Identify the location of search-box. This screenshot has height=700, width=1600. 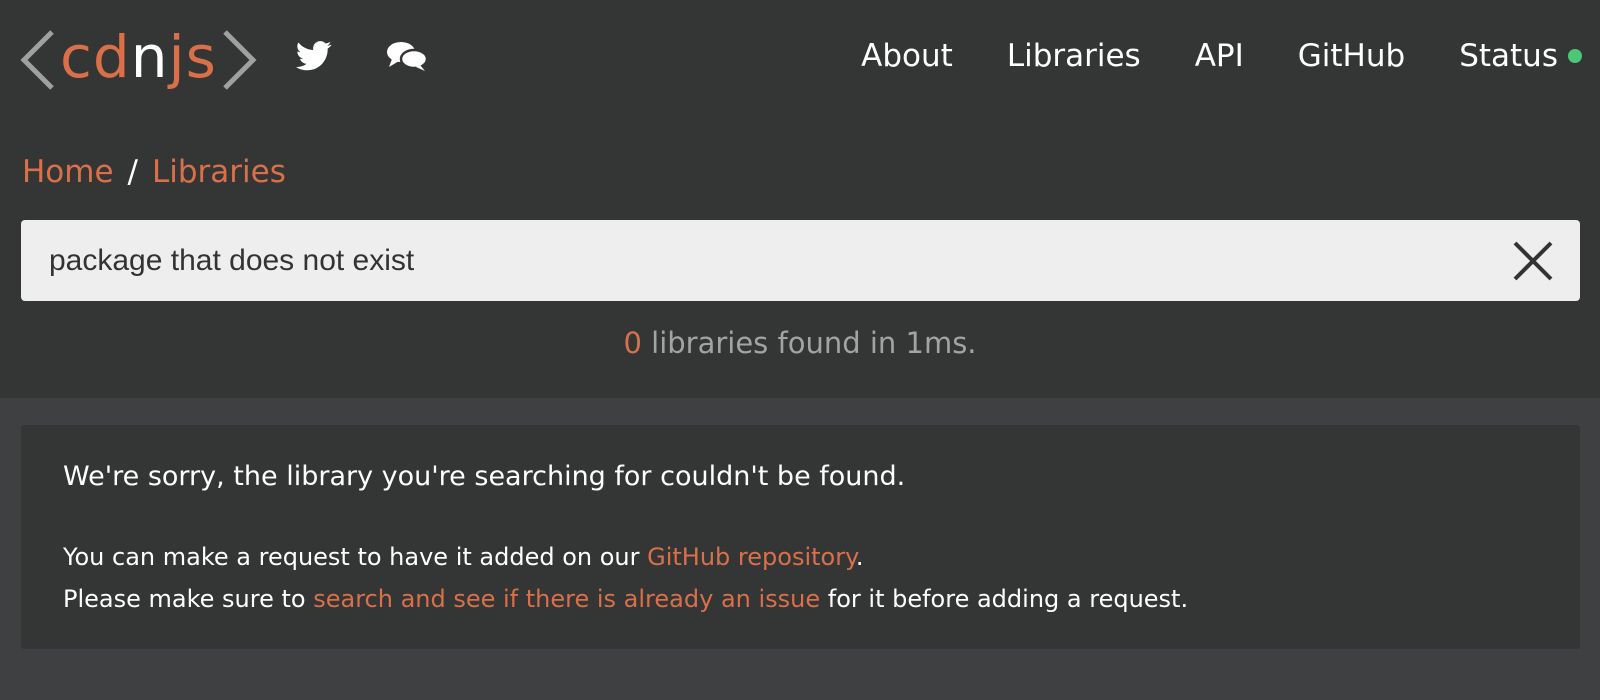
(800, 260).